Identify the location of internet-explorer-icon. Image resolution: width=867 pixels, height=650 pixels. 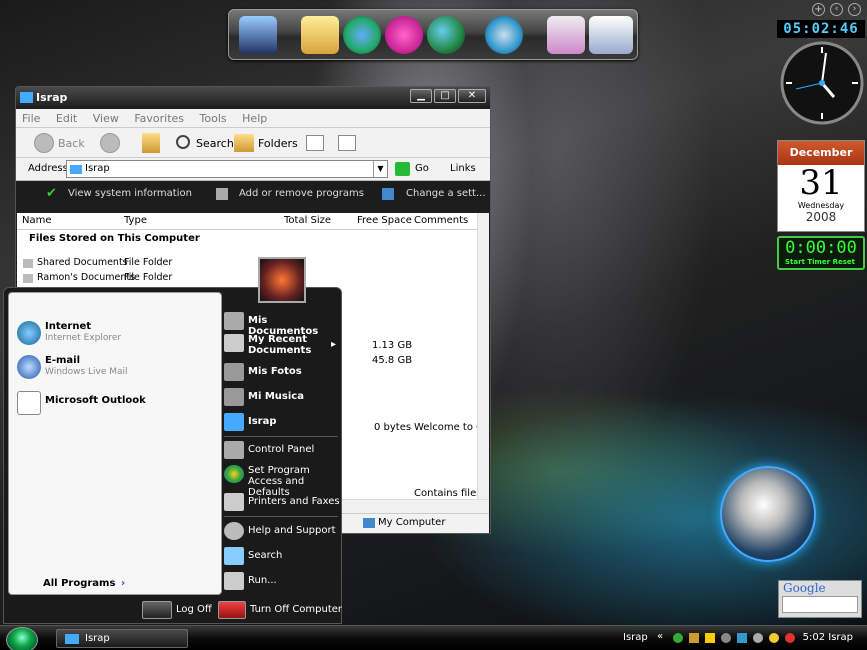
(29, 333).